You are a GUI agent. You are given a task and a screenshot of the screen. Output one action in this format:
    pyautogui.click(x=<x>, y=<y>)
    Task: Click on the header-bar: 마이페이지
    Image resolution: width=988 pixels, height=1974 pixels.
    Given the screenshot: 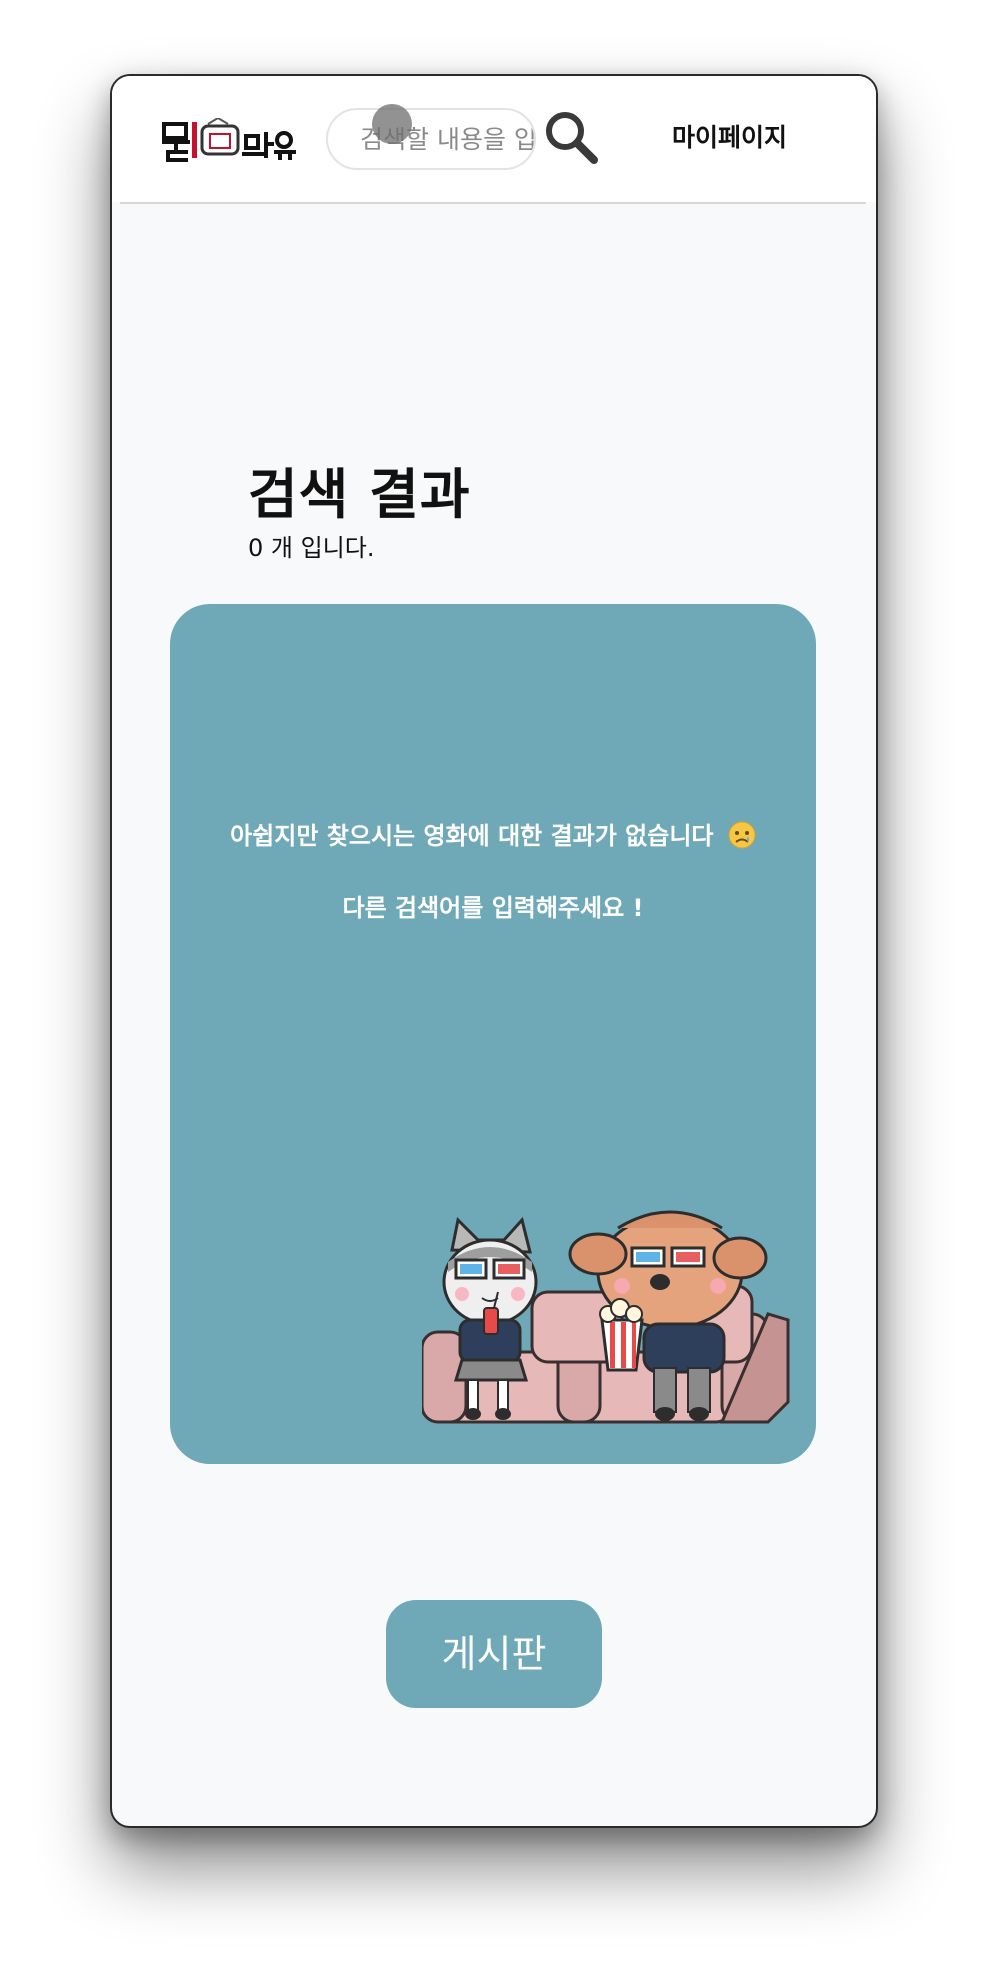 What is the action you would take?
    pyautogui.click(x=494, y=139)
    